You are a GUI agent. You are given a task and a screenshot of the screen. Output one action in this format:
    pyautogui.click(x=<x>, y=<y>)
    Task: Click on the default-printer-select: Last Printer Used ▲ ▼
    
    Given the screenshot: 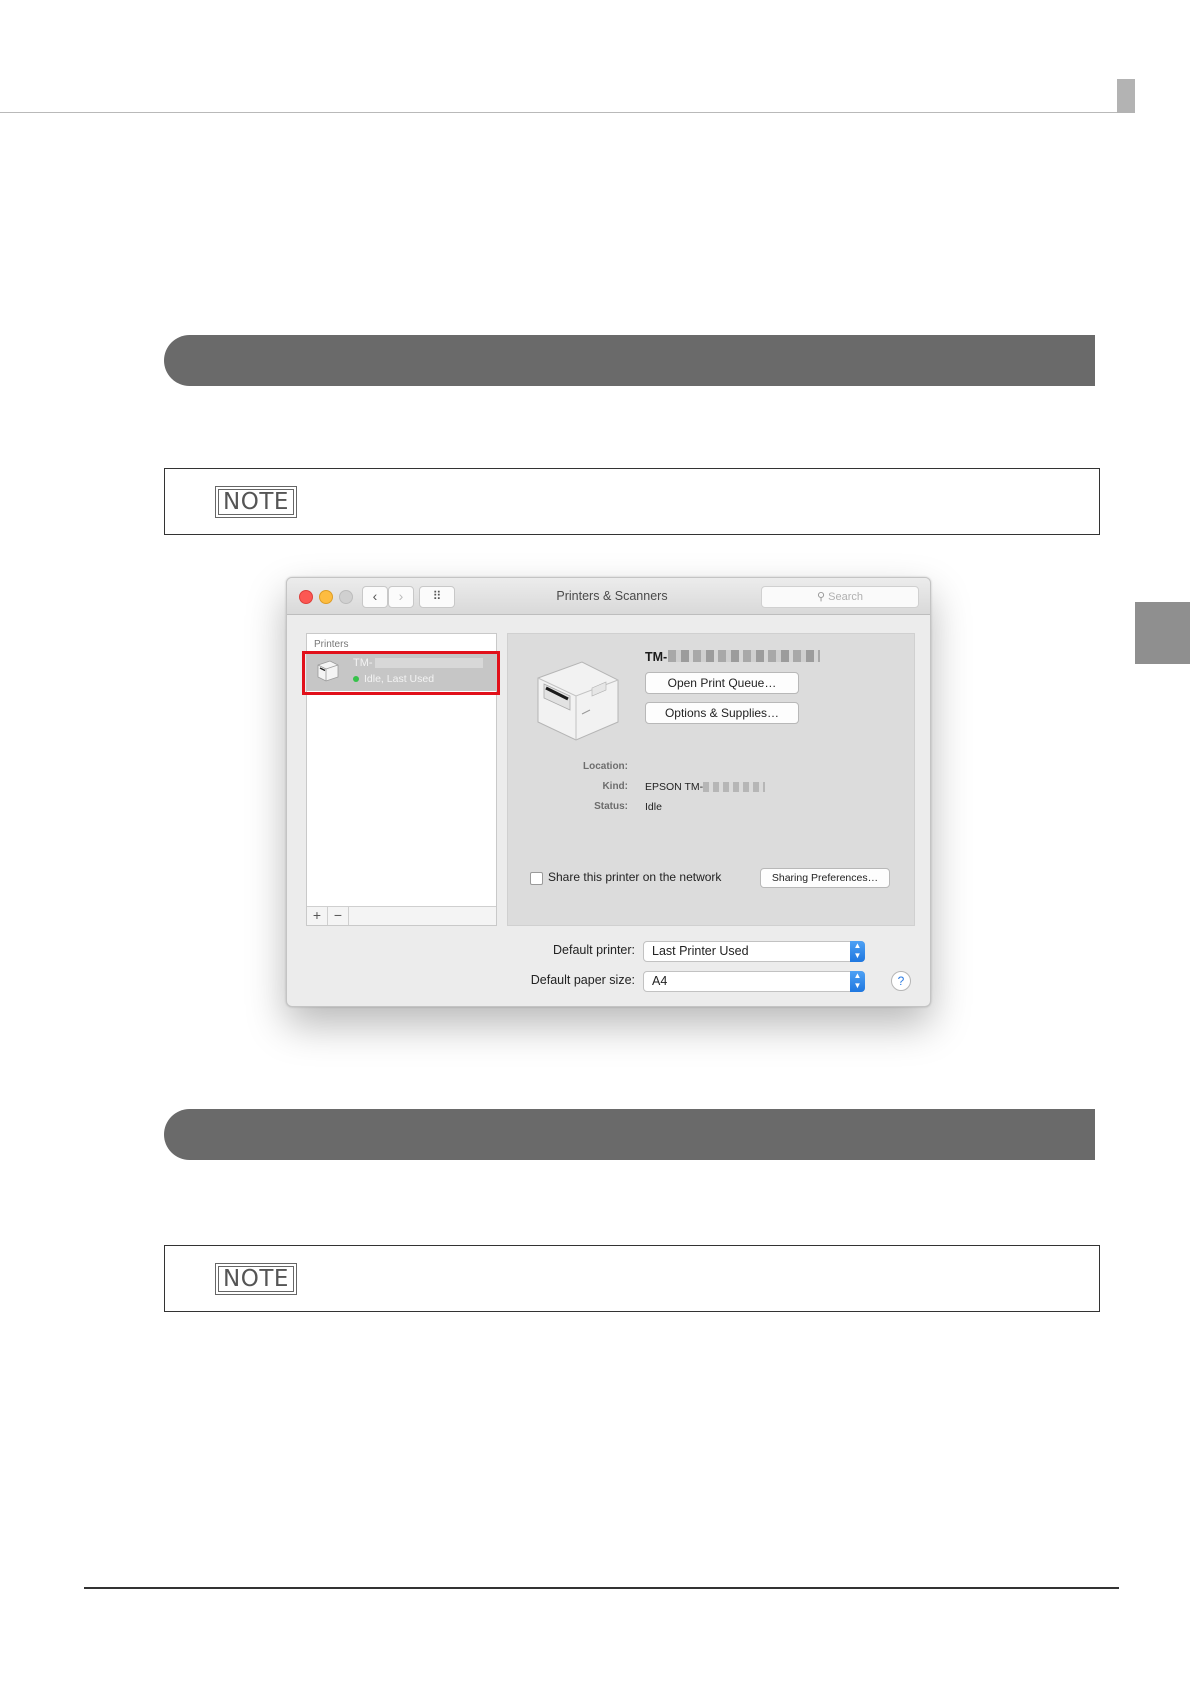 What is the action you would take?
    pyautogui.click(x=754, y=951)
    